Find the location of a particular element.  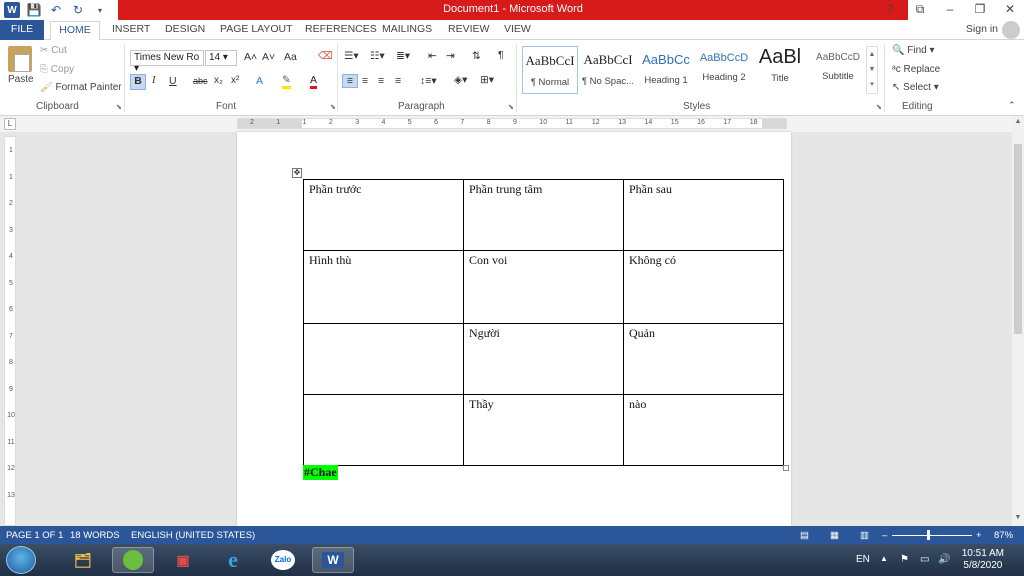

zalo-icon: Zalo is located at coordinates (283, 560).